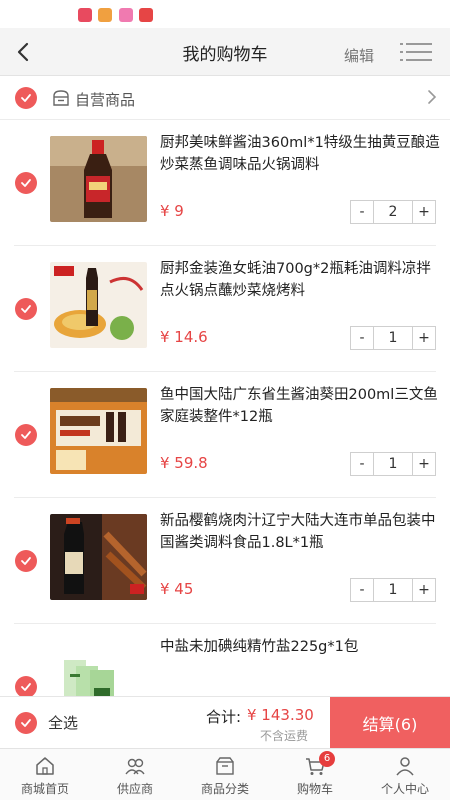 This screenshot has height=800, width=450. Describe the element at coordinates (63, 722) in the screenshot. I see `select-all-label: 全选` at that location.